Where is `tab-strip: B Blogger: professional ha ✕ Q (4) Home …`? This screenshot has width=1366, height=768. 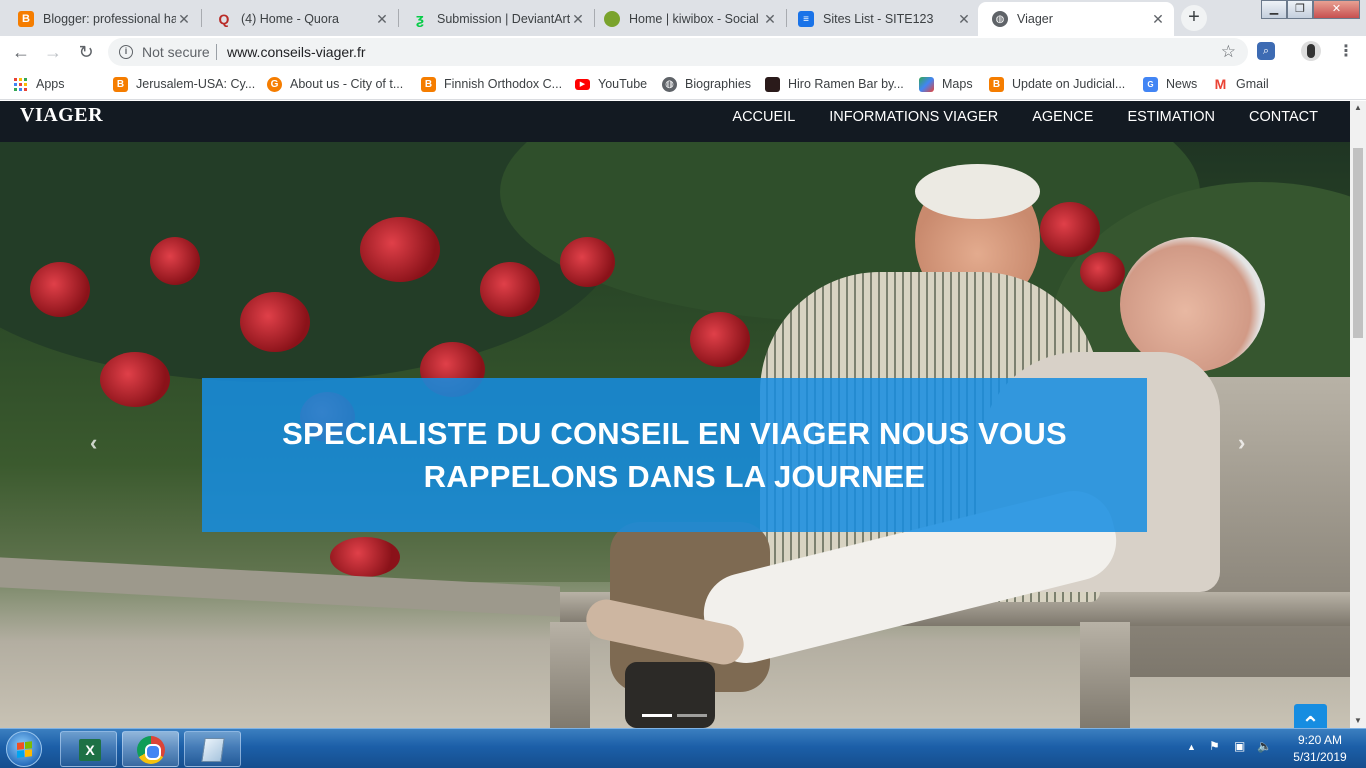
tab-strip: B Blogger: professional ha ✕ Q (4) Home … is located at coordinates (683, 18).